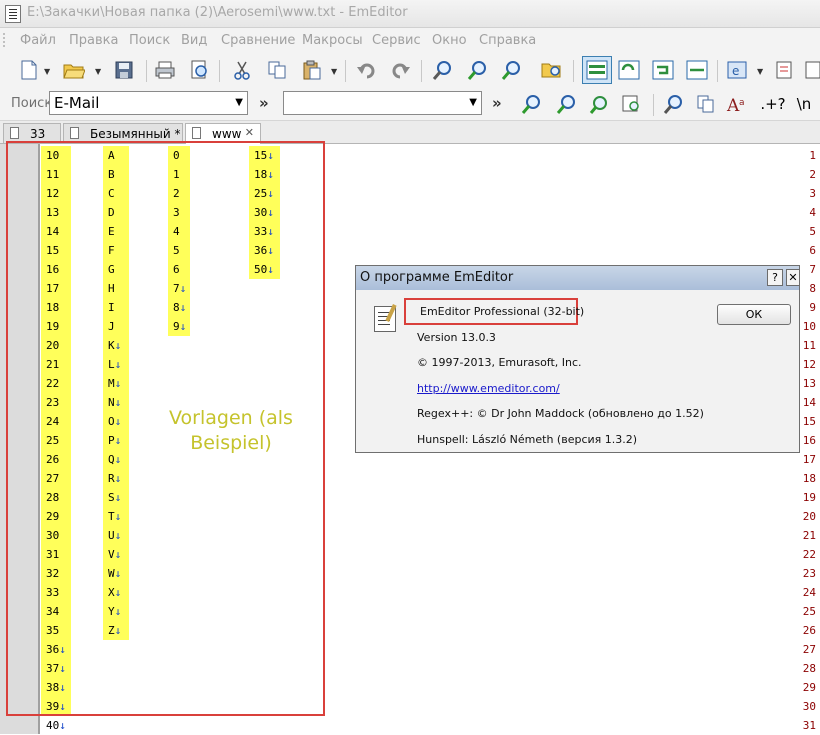 Image resolution: width=820 pixels, height=735 pixels. Describe the element at coordinates (5, 40) in the screenshot. I see `menu-grip` at that location.